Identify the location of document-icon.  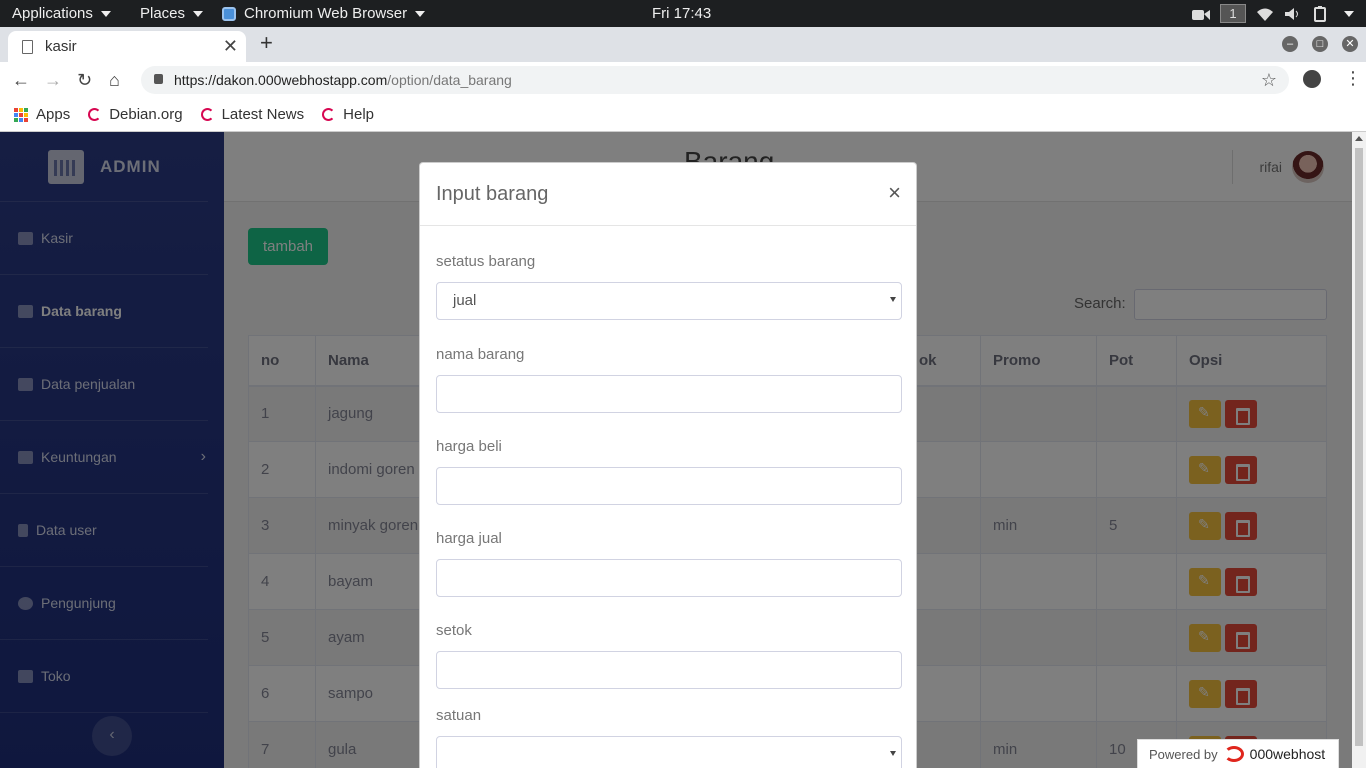
(27, 46).